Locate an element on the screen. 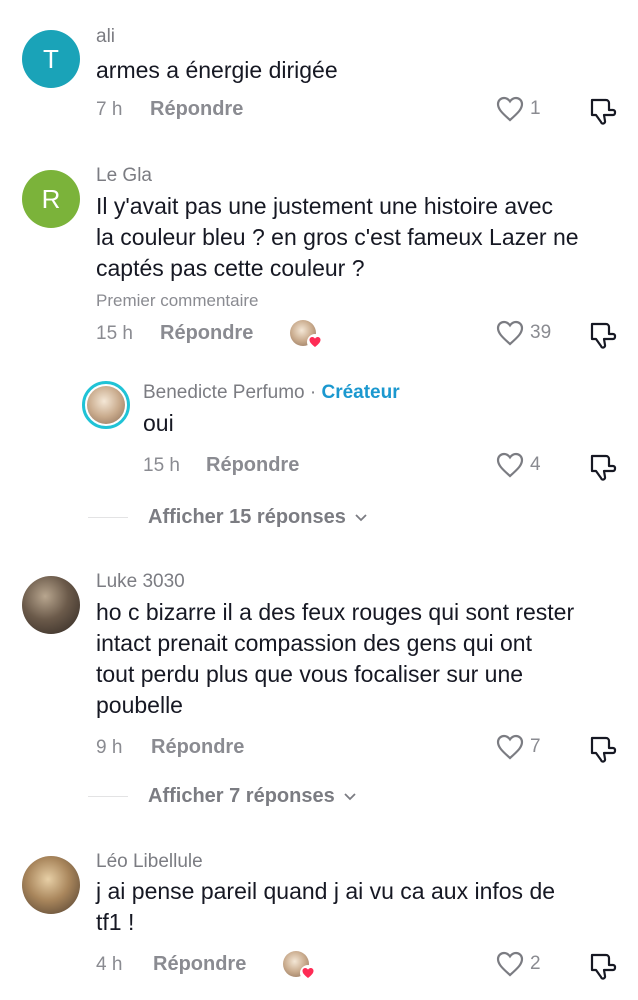 The image size is (638, 1000). view-replies-button: Afficher 15 réponses is located at coordinates (228, 517).